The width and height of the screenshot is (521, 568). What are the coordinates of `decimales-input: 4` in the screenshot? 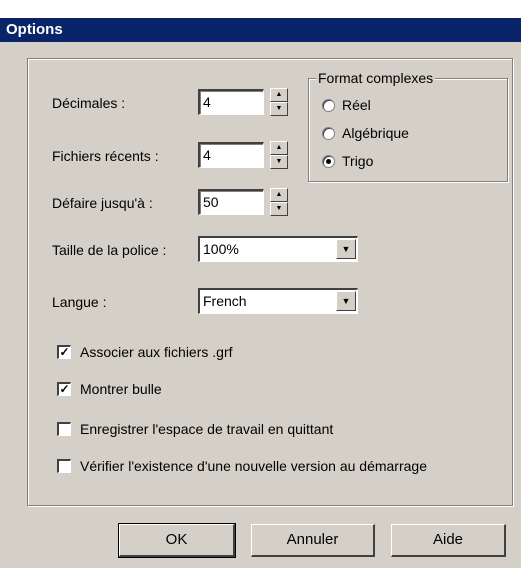 It's located at (231, 102).